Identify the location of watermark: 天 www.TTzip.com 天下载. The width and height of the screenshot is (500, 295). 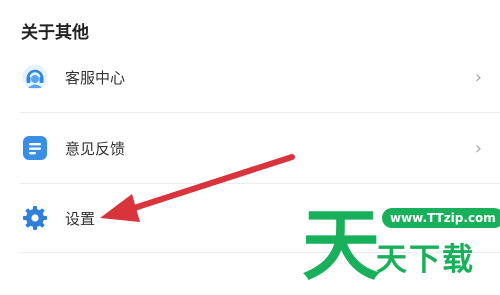
(400, 242).